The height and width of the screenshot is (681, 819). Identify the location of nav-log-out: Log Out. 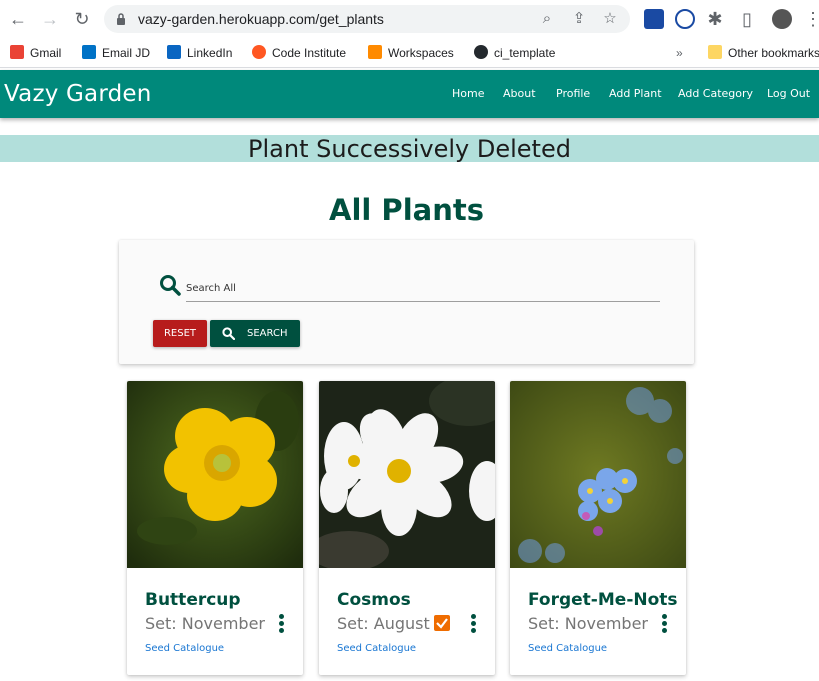
(788, 93).